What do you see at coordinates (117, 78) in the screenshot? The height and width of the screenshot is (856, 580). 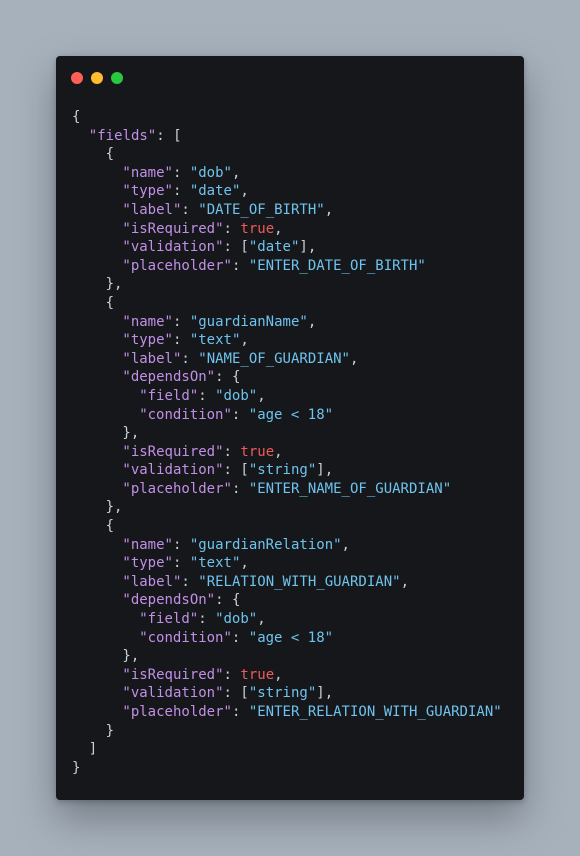 I see `maximize-button` at bounding box center [117, 78].